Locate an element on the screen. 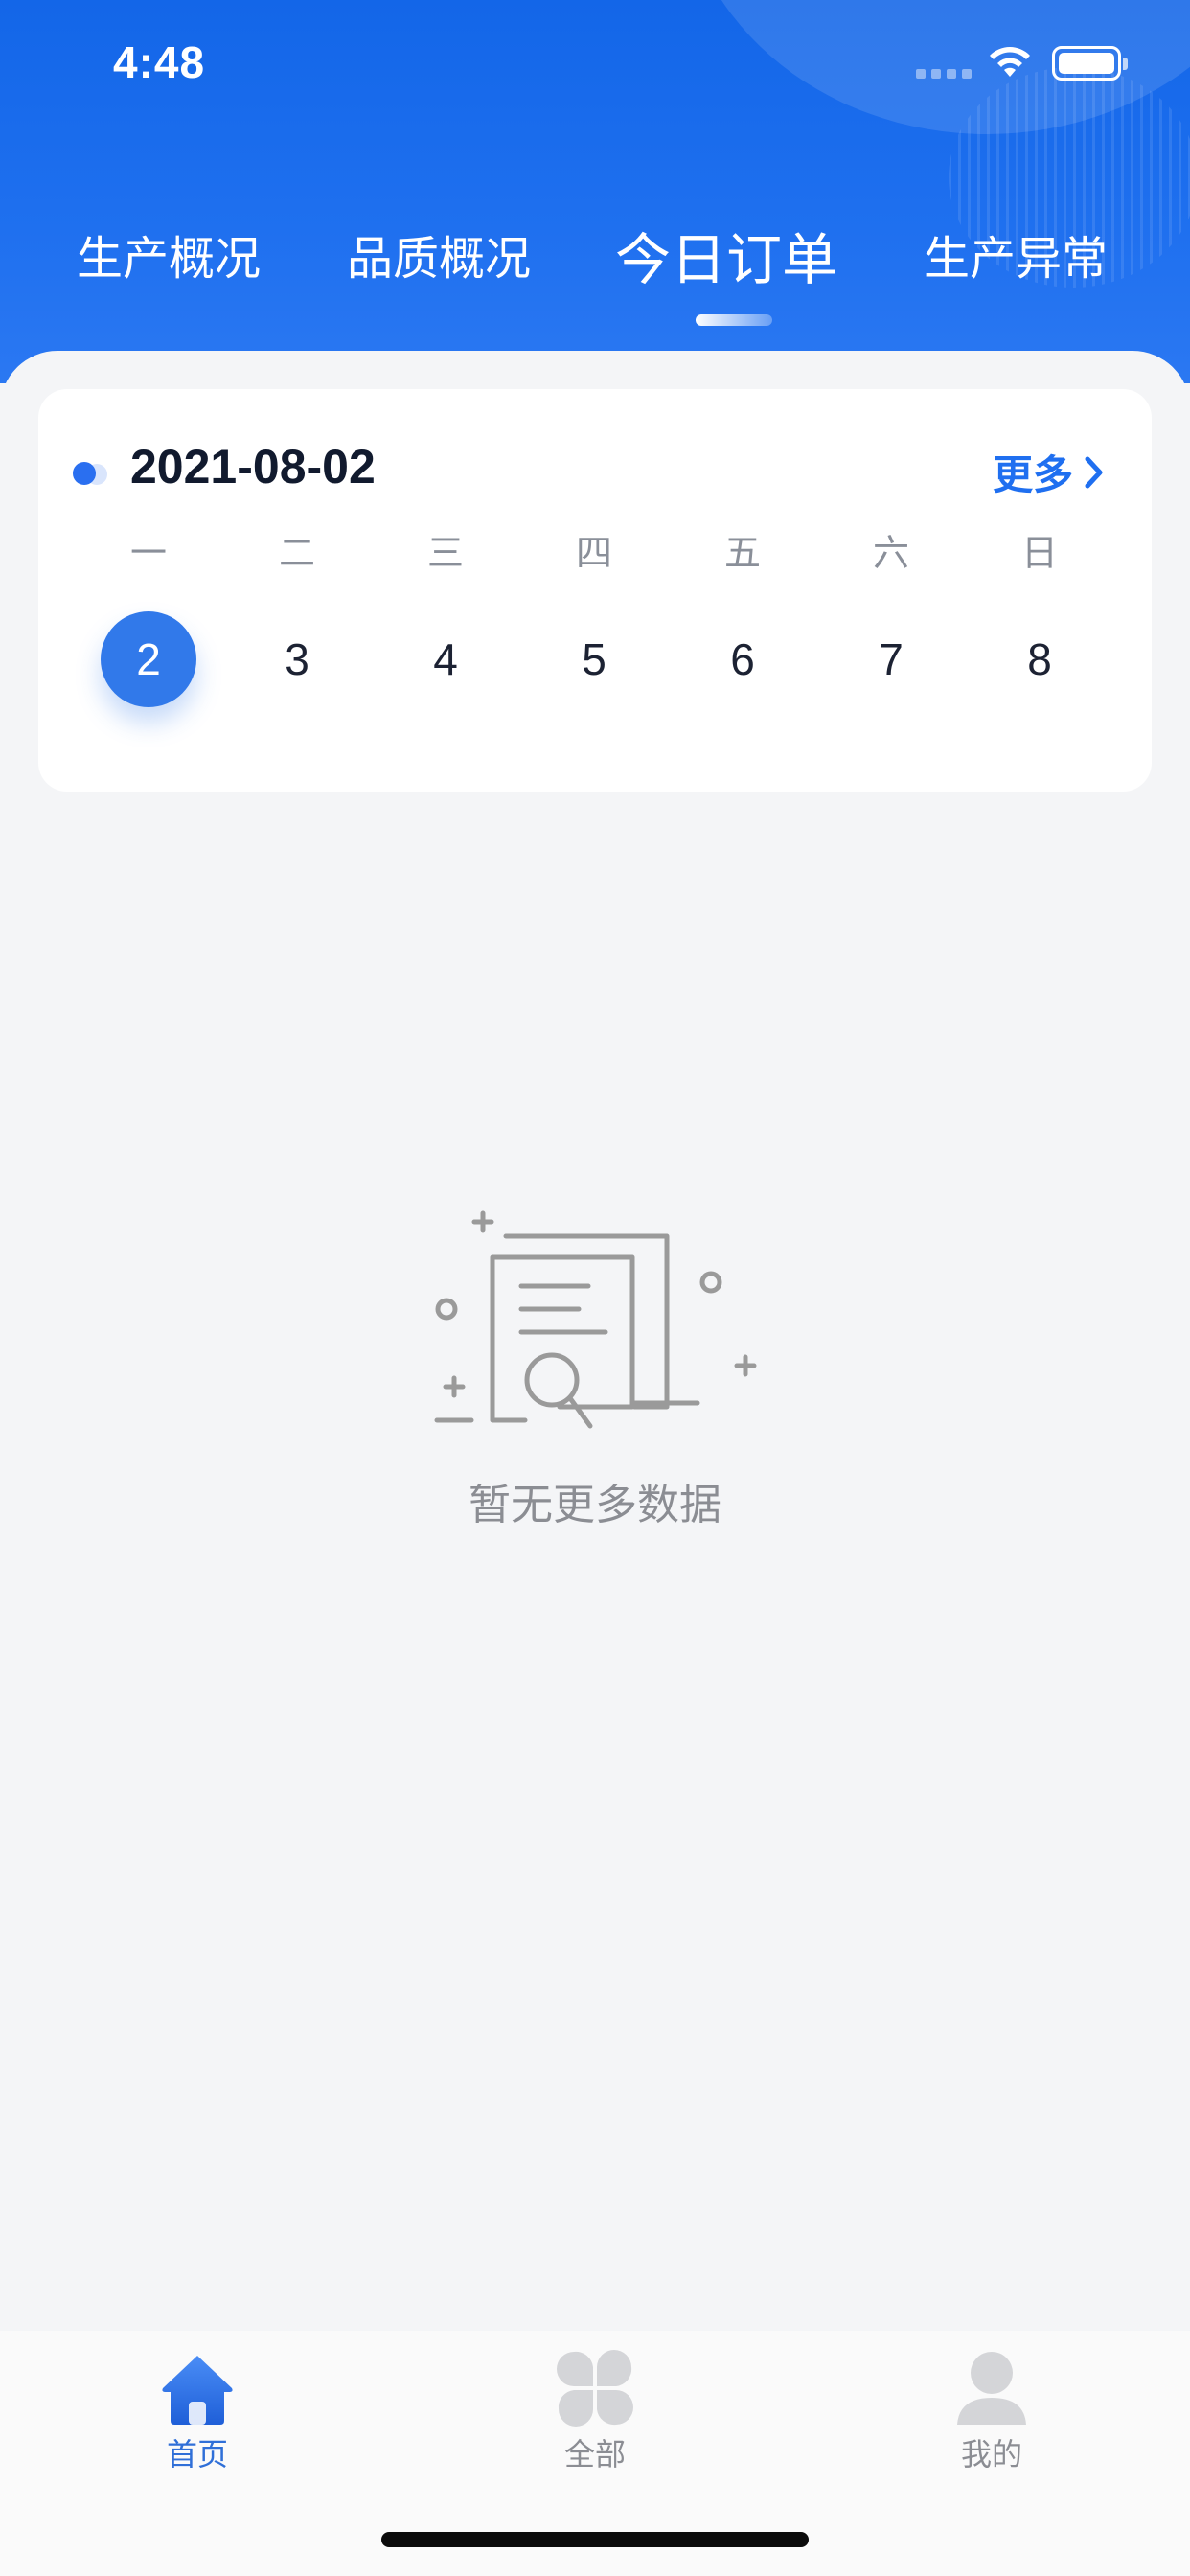 This screenshot has width=1190, height=2576. day-cell: 6 is located at coordinates (743, 659).